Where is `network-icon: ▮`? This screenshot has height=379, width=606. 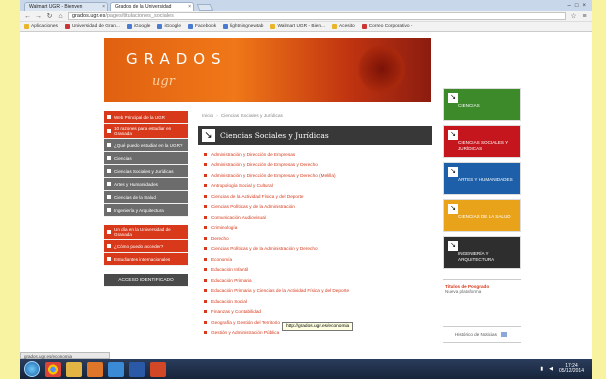 network-icon: ▮ is located at coordinates (541, 369).